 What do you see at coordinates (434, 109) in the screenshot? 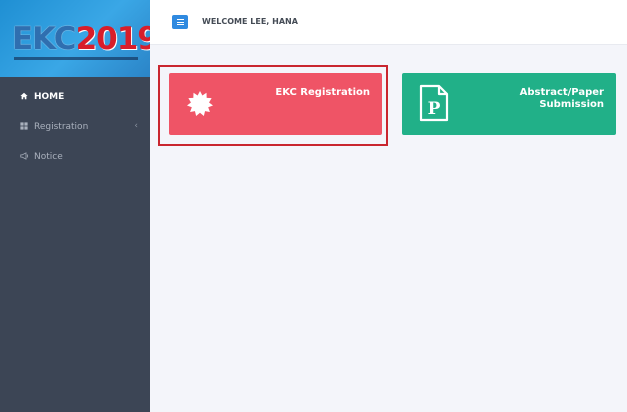
I see `svg-text: P` at bounding box center [434, 109].